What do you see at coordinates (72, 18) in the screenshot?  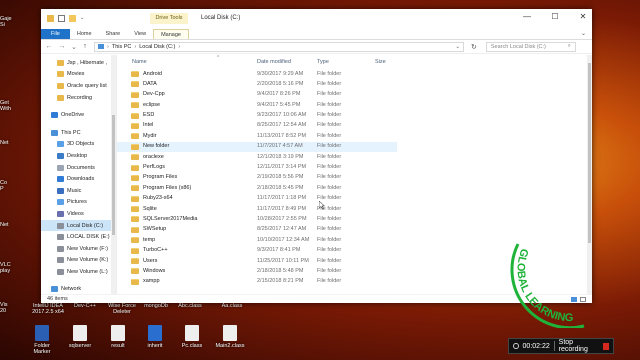 I see `new-folder-icon` at bounding box center [72, 18].